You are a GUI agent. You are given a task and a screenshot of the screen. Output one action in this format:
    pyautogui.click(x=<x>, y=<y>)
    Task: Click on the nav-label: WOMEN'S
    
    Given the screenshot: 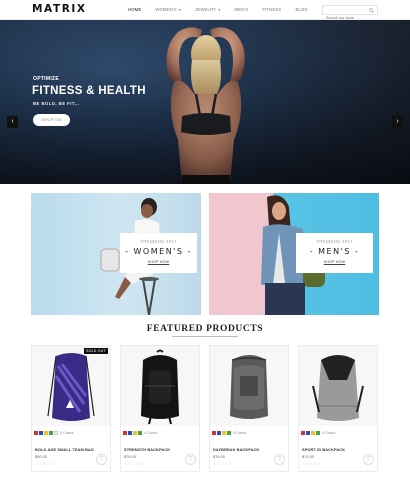 What is the action you would take?
    pyautogui.click(x=166, y=9)
    